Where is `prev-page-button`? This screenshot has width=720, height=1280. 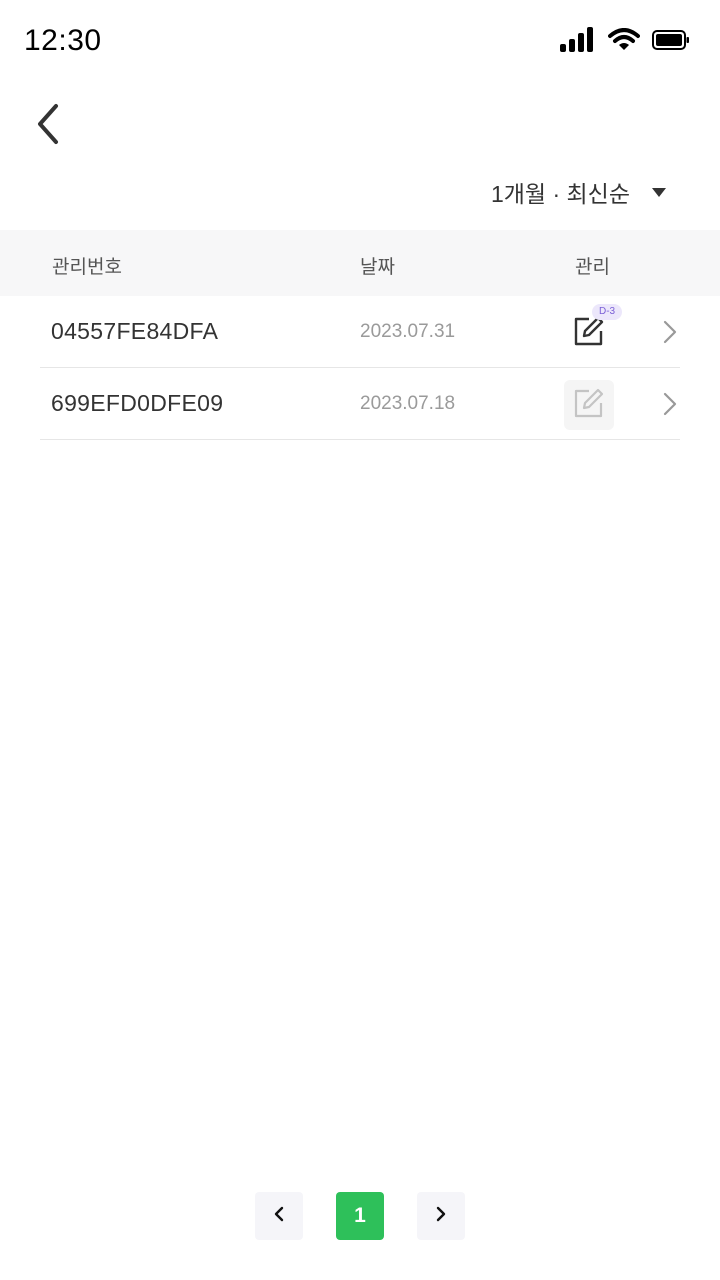 prev-page-button is located at coordinates (279, 1216).